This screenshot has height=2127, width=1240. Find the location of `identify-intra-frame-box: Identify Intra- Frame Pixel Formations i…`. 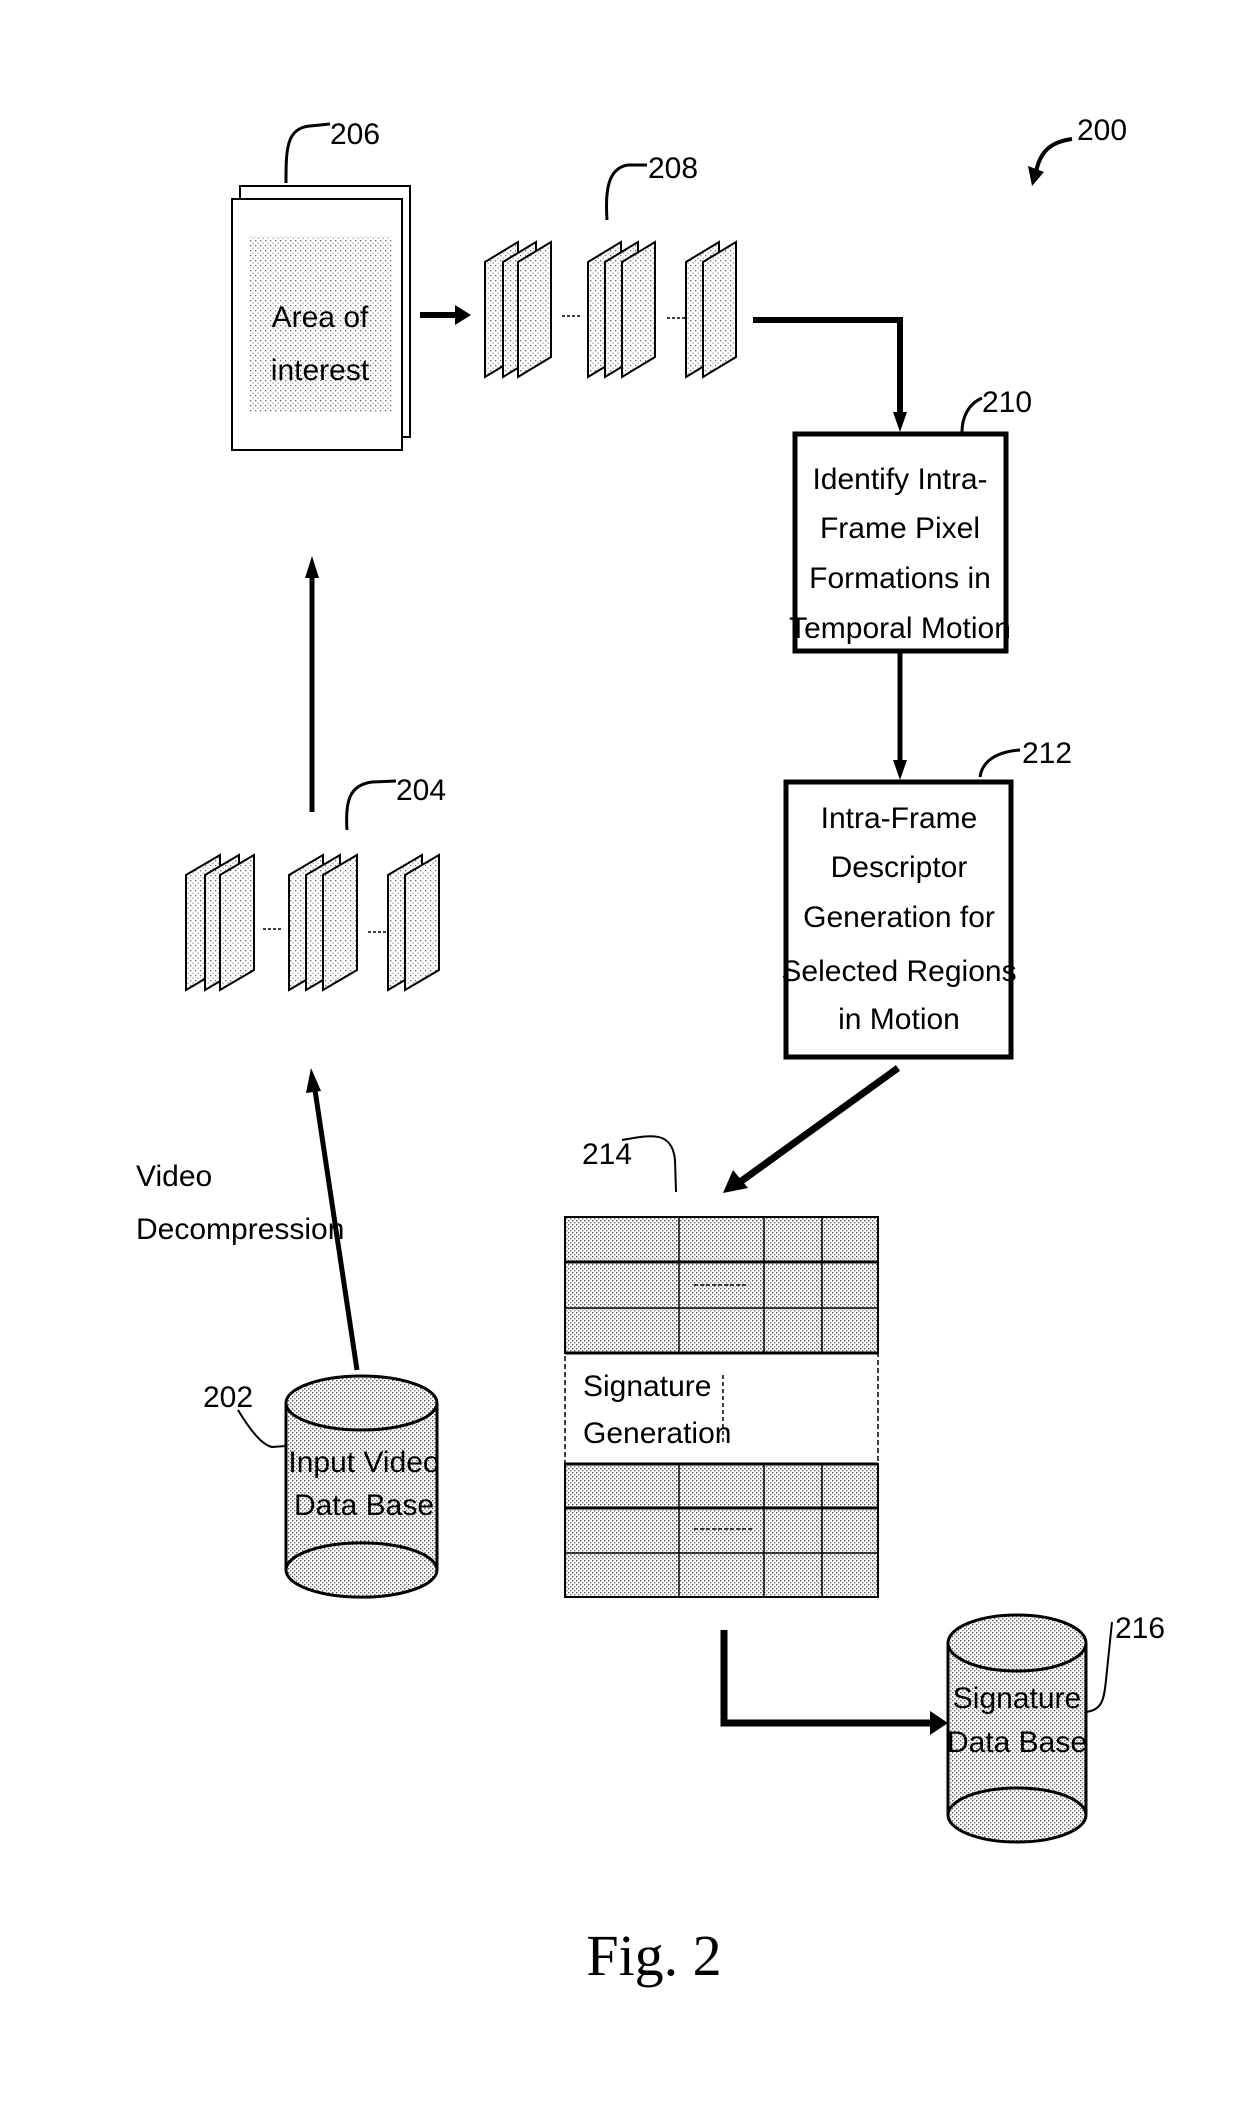

identify-intra-frame-box: Identify Intra- Frame Pixel Formations i… is located at coordinates (900, 542).